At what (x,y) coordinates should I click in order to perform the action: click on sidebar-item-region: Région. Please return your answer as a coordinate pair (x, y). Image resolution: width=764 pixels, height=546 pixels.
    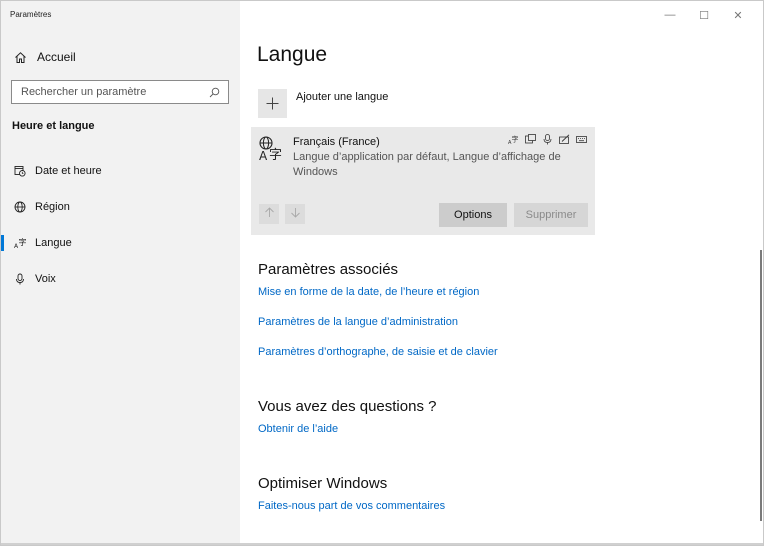
    Looking at the image, I should click on (120, 207).